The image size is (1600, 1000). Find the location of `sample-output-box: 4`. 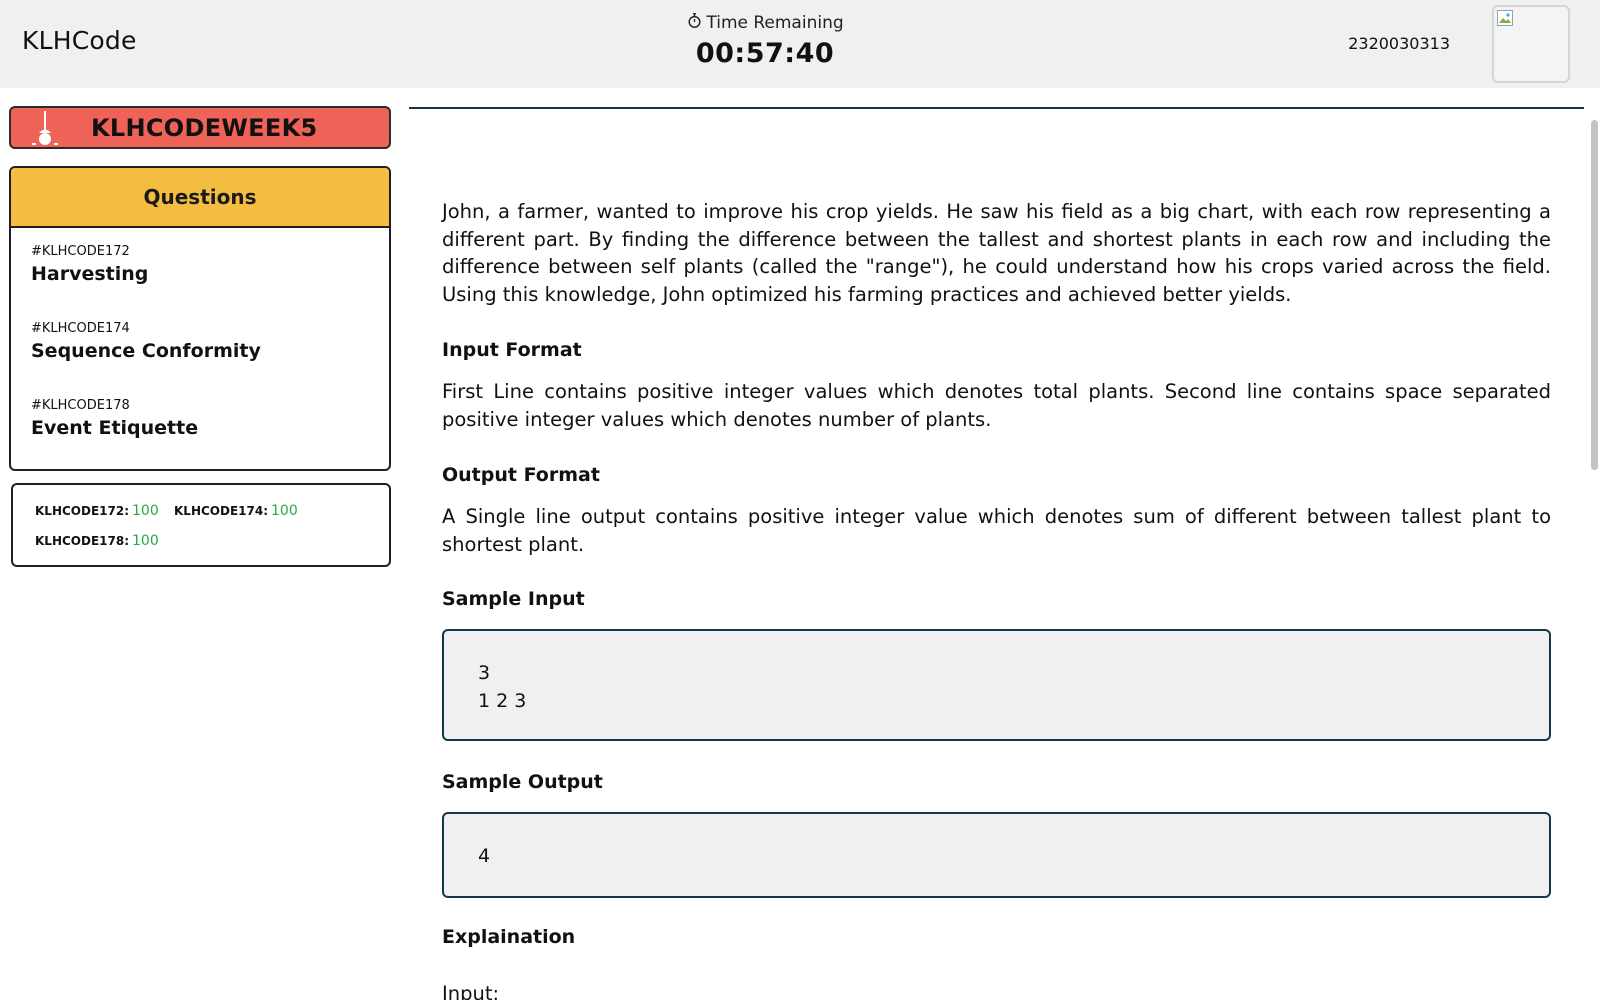

sample-output-box: 4 is located at coordinates (996, 855).